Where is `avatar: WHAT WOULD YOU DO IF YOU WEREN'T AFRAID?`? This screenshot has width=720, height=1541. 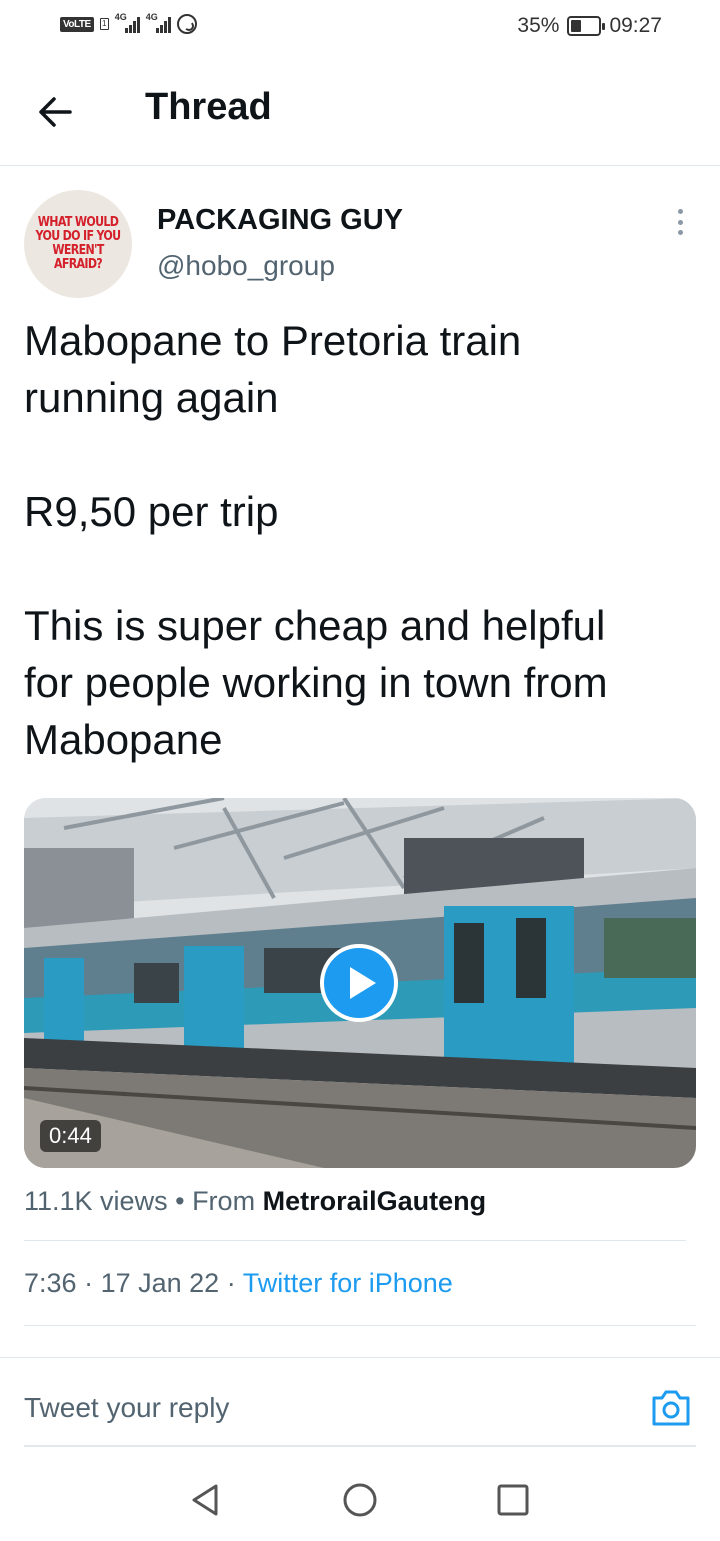 avatar: WHAT WOULD YOU DO IF YOU WEREN'T AFRAID? is located at coordinates (78, 244).